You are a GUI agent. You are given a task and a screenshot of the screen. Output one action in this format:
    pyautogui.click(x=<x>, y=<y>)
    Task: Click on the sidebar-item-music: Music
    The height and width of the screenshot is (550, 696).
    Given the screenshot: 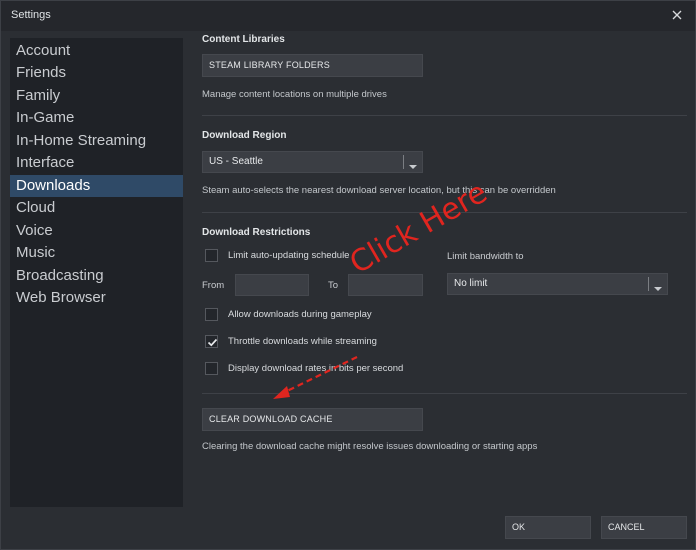 What is the action you would take?
    pyautogui.click(x=96, y=253)
    